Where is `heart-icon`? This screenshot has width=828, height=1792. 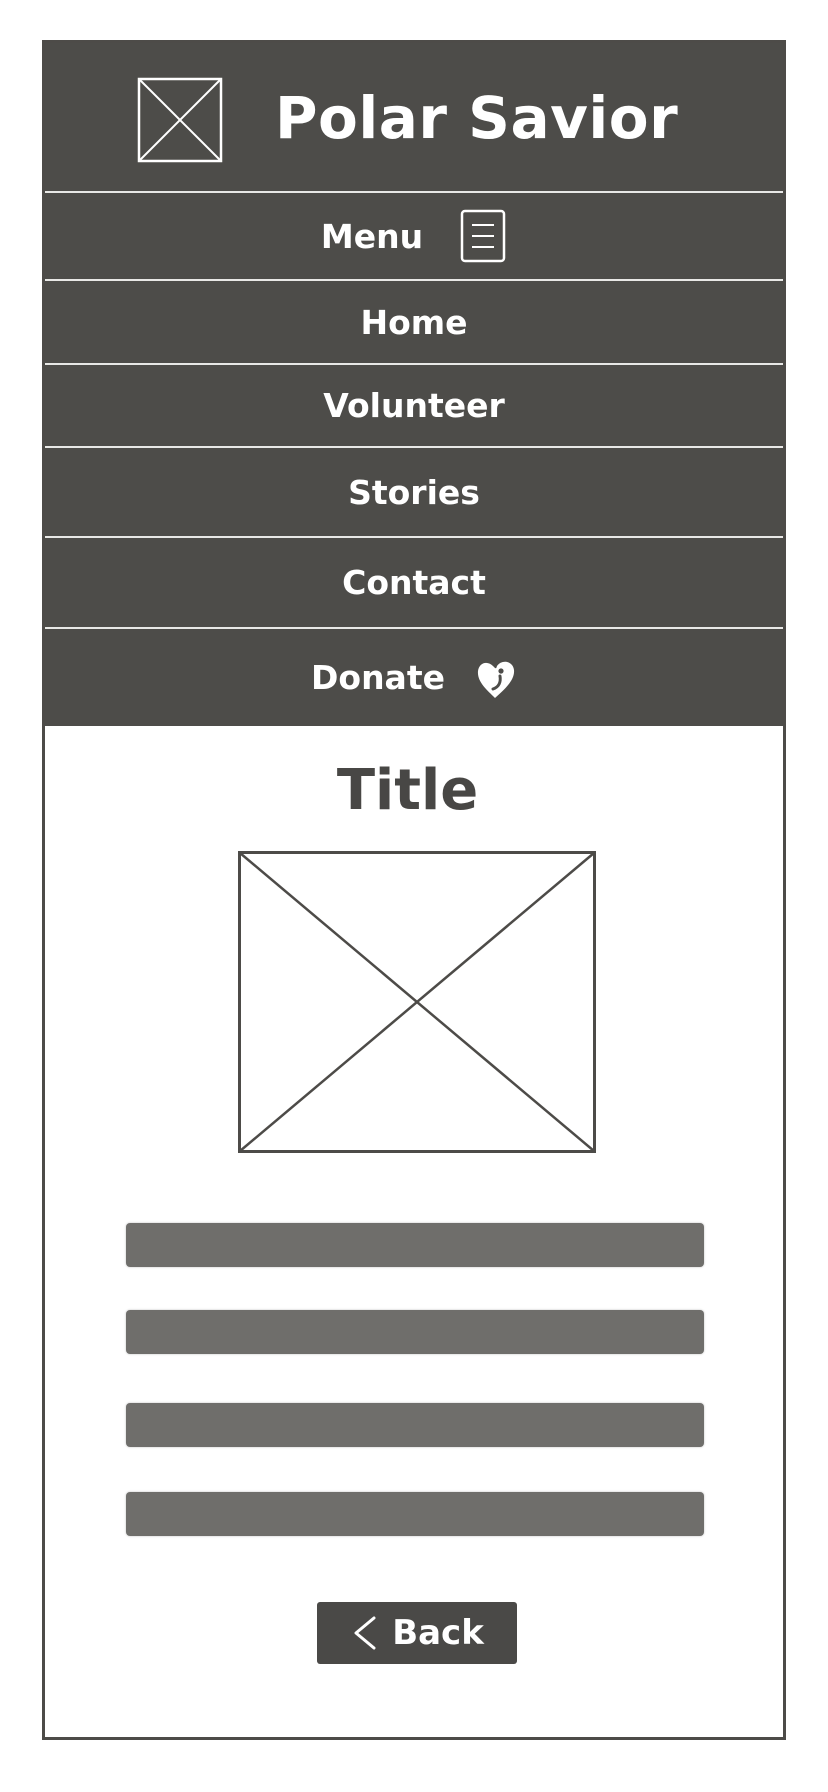 heart-icon is located at coordinates (496, 679).